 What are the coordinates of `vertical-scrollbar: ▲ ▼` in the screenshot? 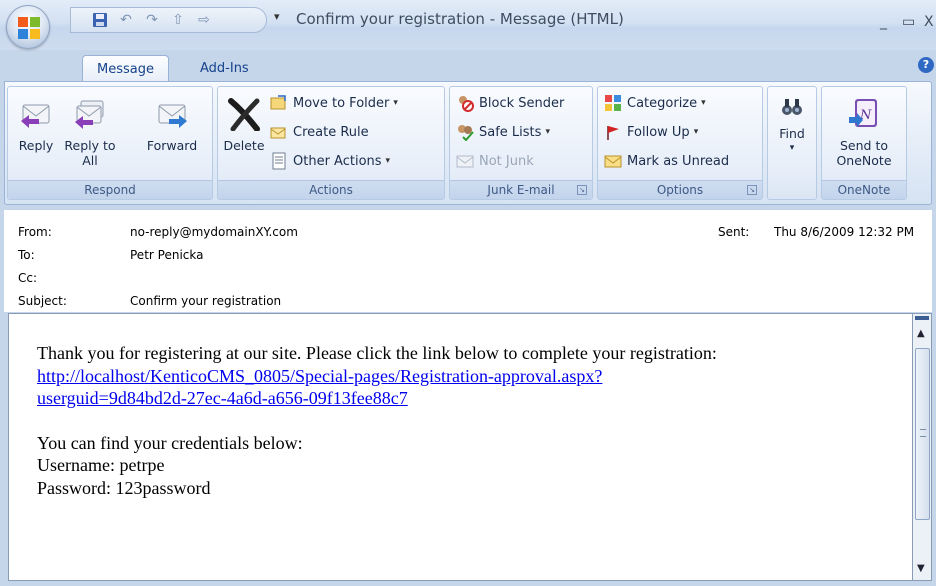 It's located at (922, 447).